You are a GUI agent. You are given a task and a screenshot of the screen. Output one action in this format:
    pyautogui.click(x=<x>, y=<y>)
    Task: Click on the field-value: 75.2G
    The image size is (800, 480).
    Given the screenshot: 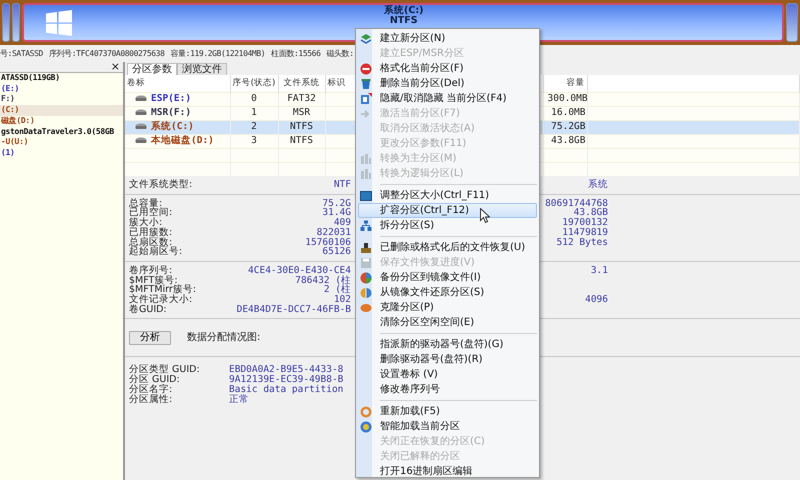 What is the action you would take?
    pyautogui.click(x=336, y=203)
    